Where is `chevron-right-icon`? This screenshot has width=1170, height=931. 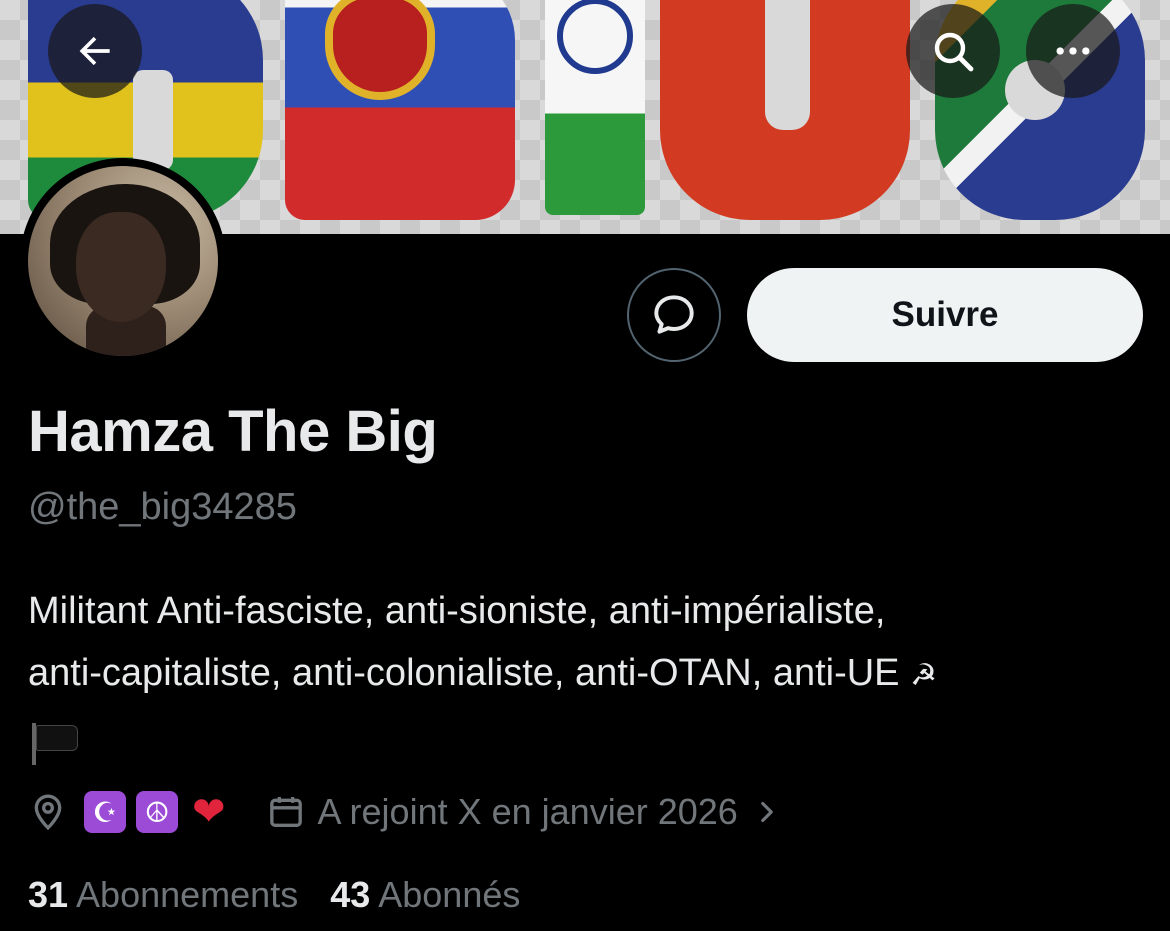 chevron-right-icon is located at coordinates (767, 812).